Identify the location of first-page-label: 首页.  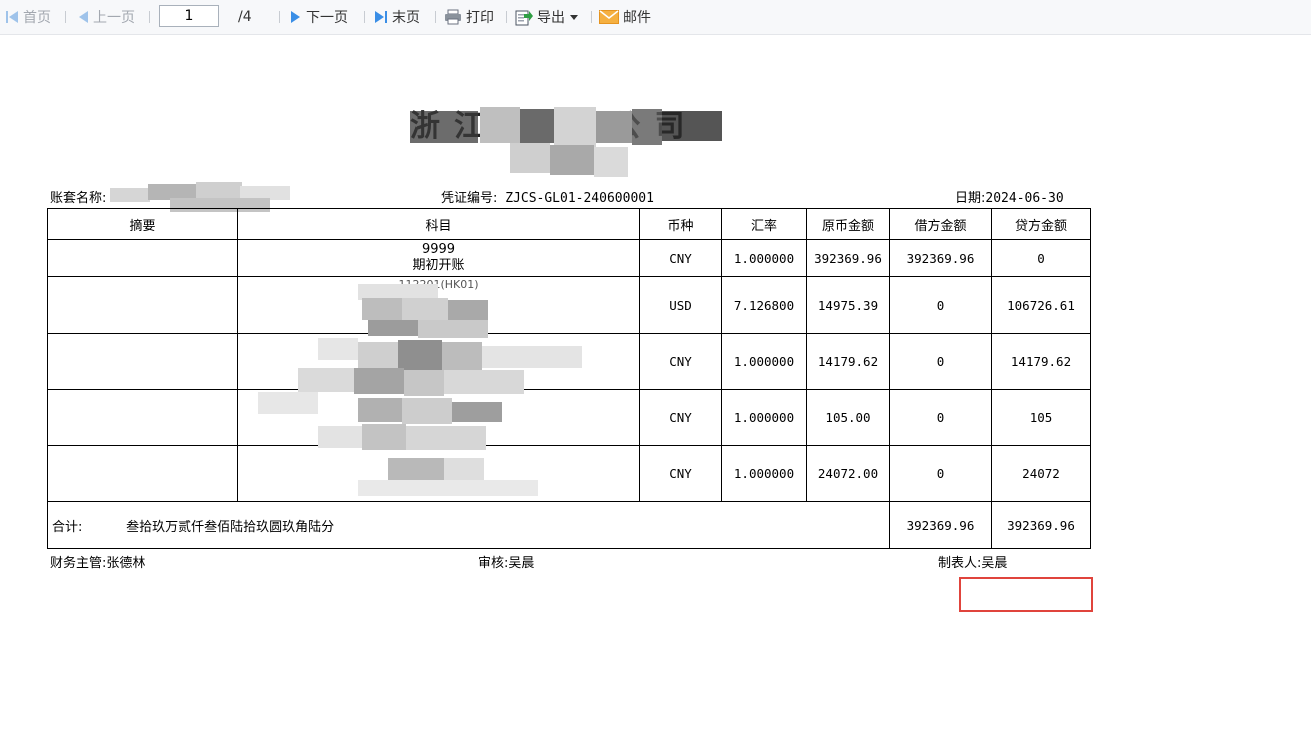
(37, 18).